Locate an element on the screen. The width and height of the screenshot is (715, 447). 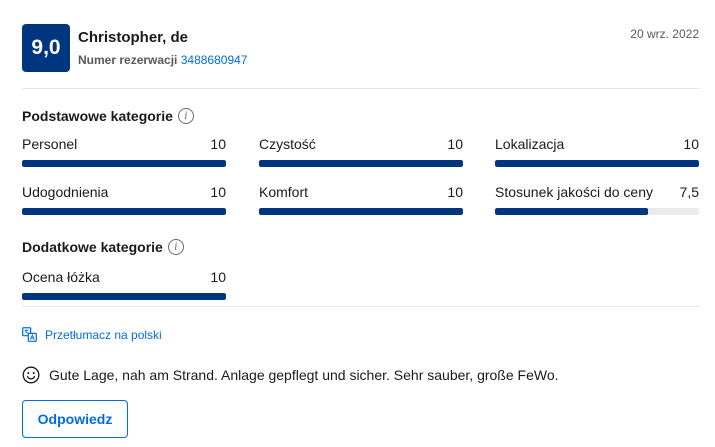
category-label: Lokalizacja is located at coordinates (530, 144).